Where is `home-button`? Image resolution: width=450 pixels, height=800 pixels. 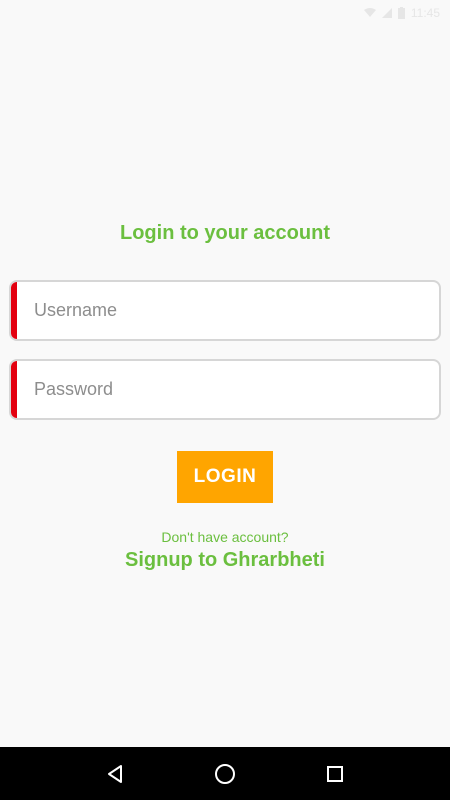
home-button is located at coordinates (225, 774).